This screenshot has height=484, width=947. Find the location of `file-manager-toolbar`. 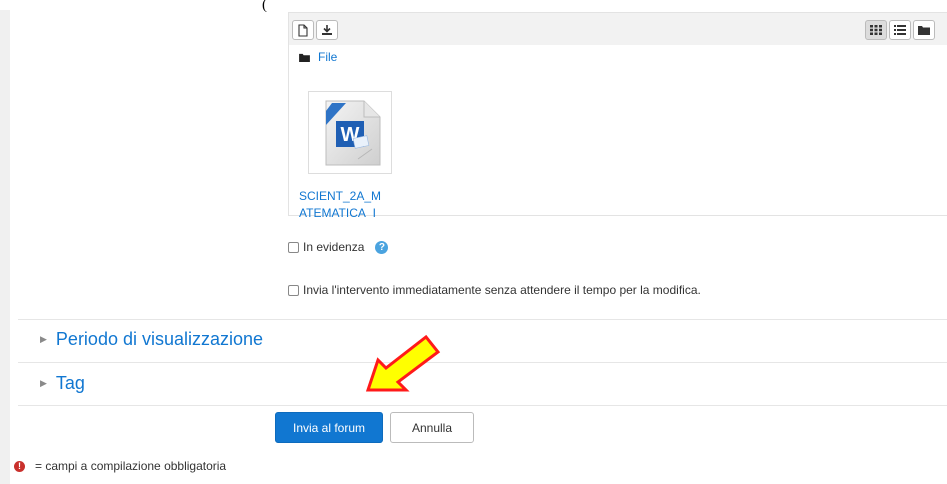

file-manager-toolbar is located at coordinates (618, 29).